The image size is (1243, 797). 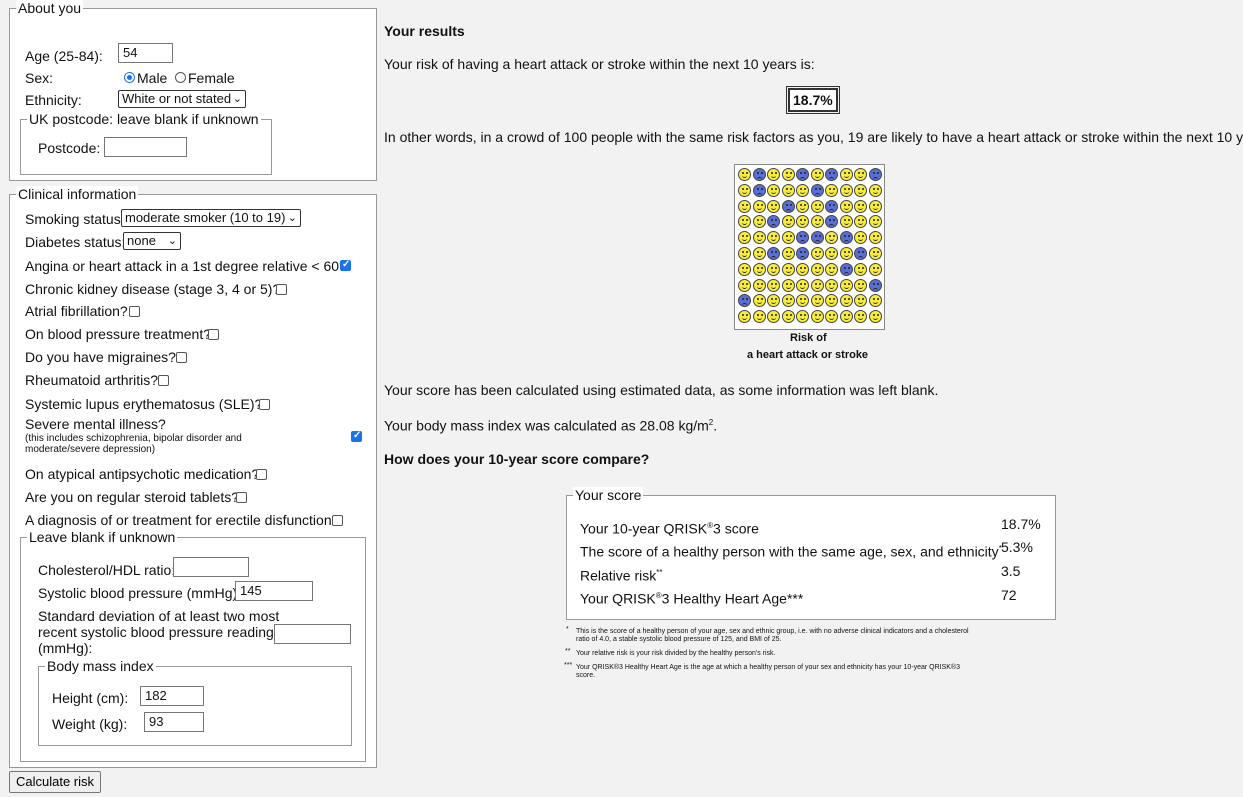 What do you see at coordinates (312, 634) in the screenshot?
I see `sd-input` at bounding box center [312, 634].